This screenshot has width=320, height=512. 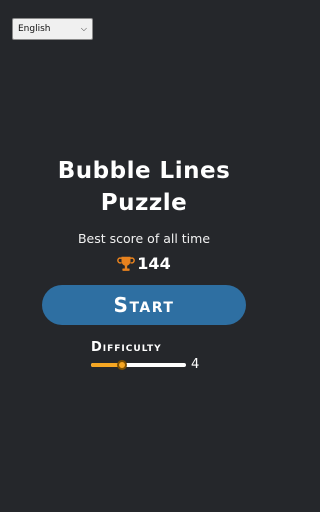 I want to click on start-button: Start, so click(x=144, y=305).